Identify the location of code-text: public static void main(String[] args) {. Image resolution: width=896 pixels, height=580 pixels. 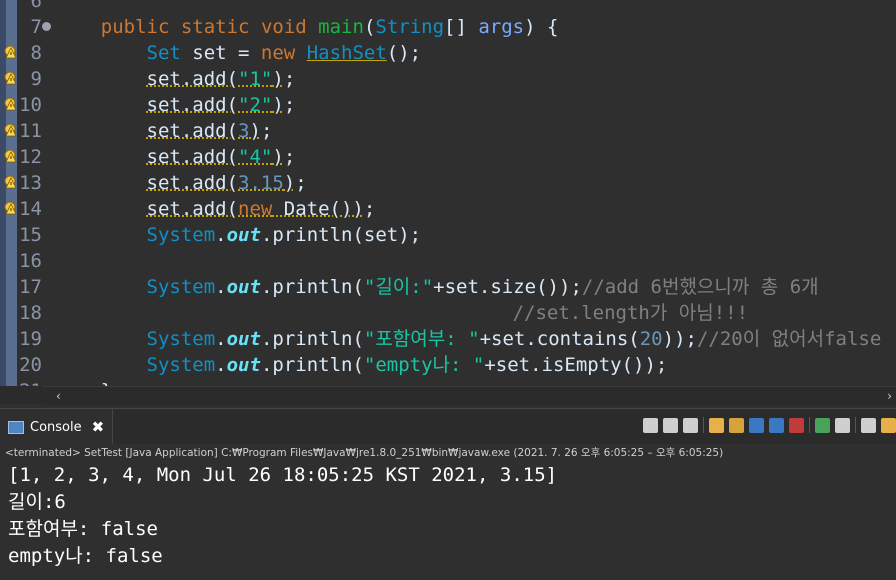
(307, 27).